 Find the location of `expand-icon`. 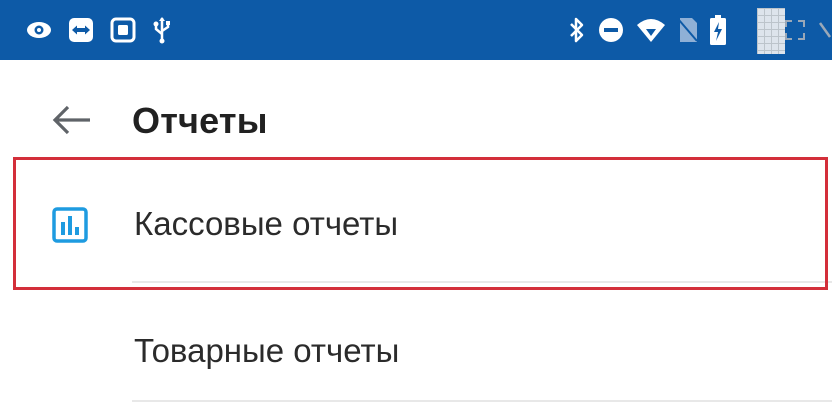

expand-icon is located at coordinates (795, 30).